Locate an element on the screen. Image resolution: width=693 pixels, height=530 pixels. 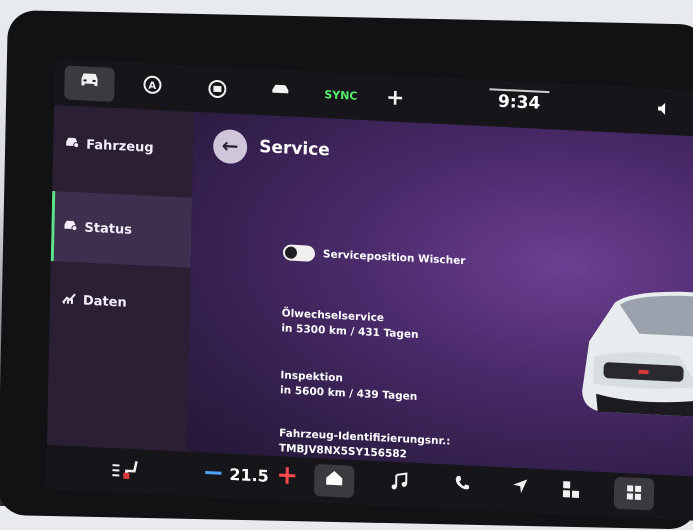
wiper-service-toggle-row: Serviceposition Wischer is located at coordinates (374, 256).